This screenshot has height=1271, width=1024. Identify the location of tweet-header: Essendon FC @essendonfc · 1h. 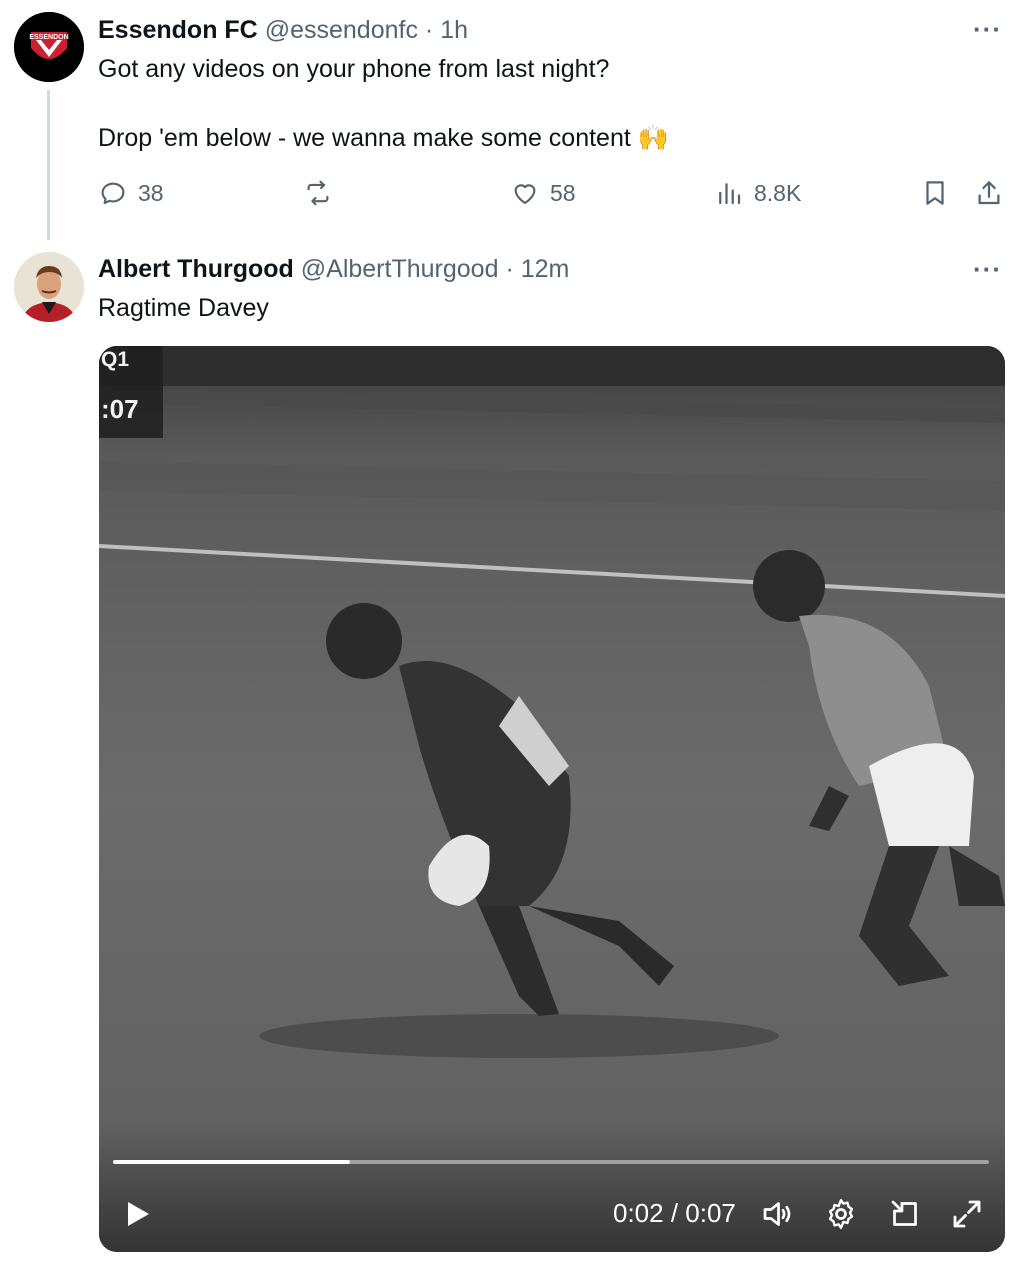
(283, 30).